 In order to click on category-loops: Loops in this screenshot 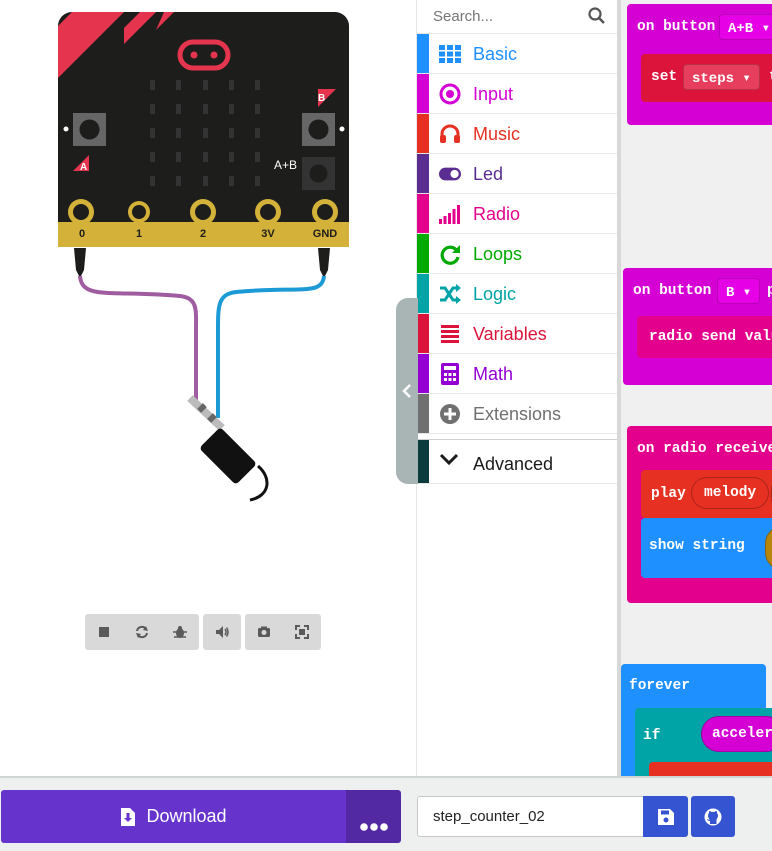, I will do `click(517, 254)`.